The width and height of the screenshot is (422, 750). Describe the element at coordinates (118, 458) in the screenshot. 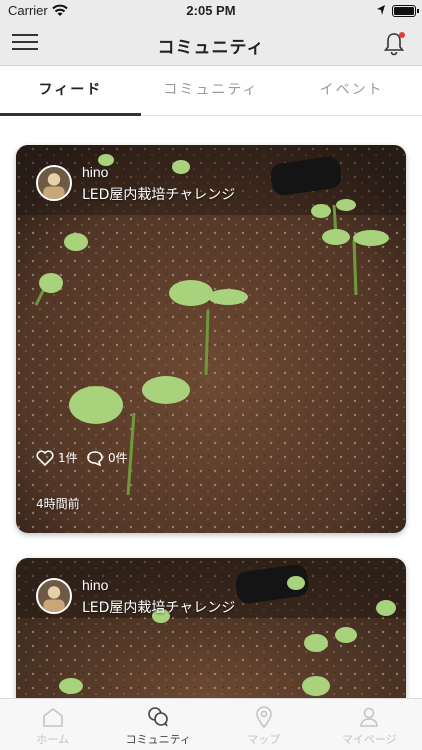

I see `comment-count: 0件` at that location.